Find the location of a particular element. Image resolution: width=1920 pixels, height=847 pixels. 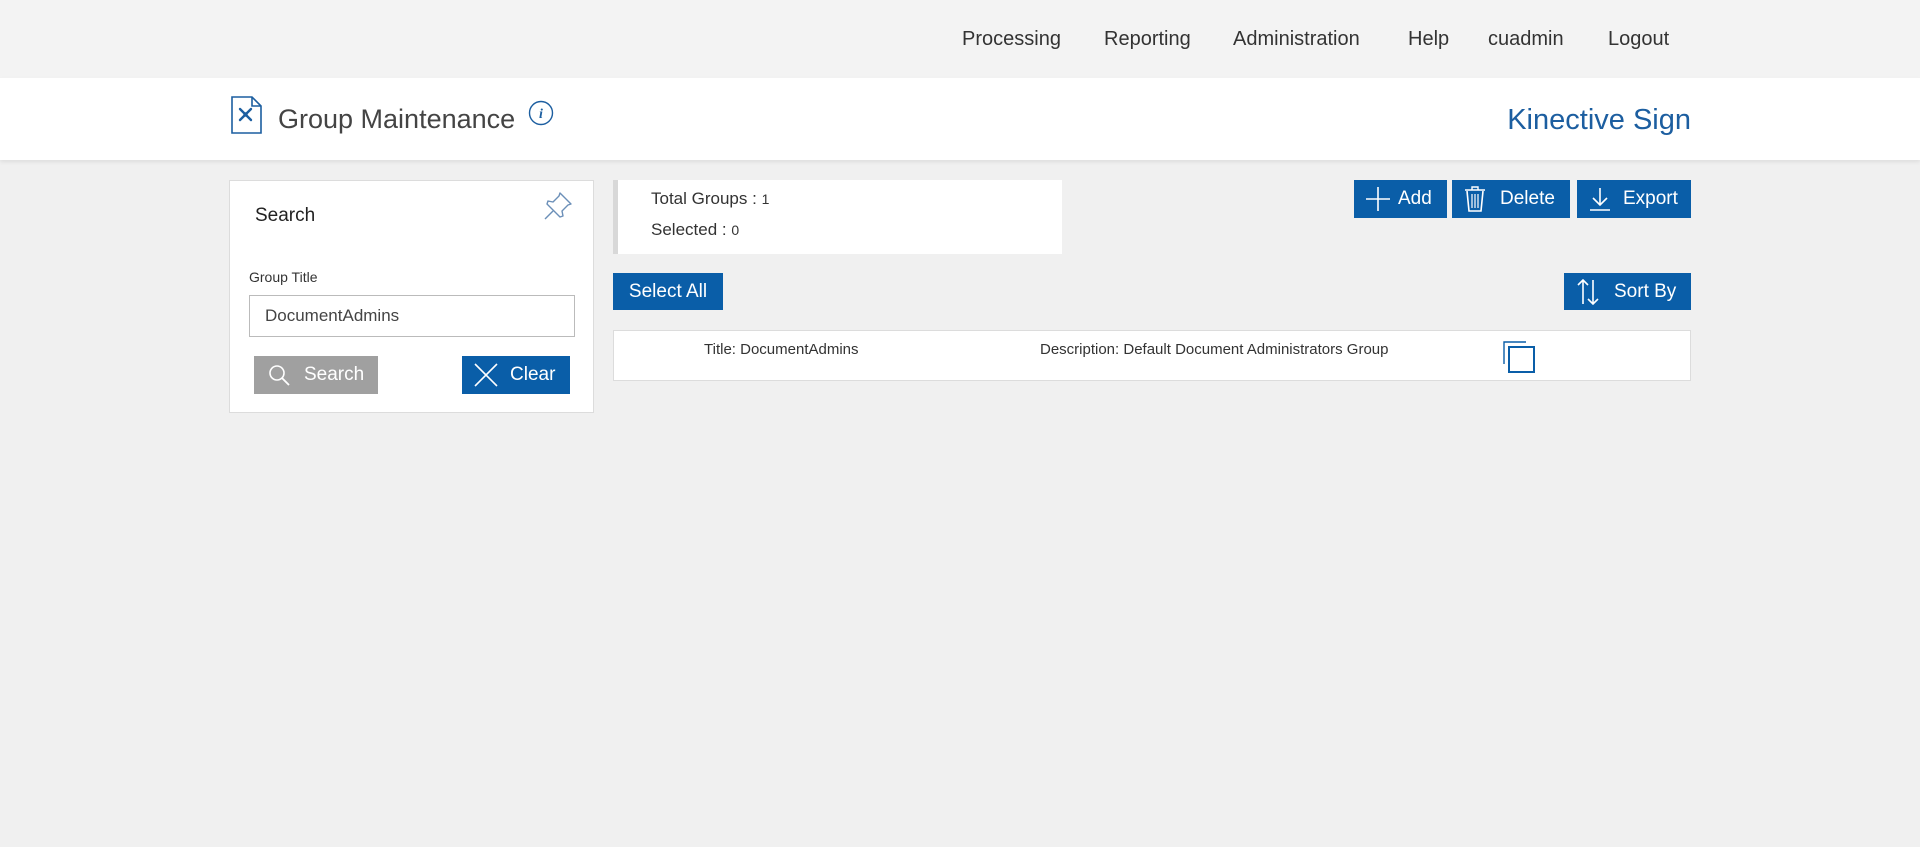

add-button-label: Add is located at coordinates (1415, 198).